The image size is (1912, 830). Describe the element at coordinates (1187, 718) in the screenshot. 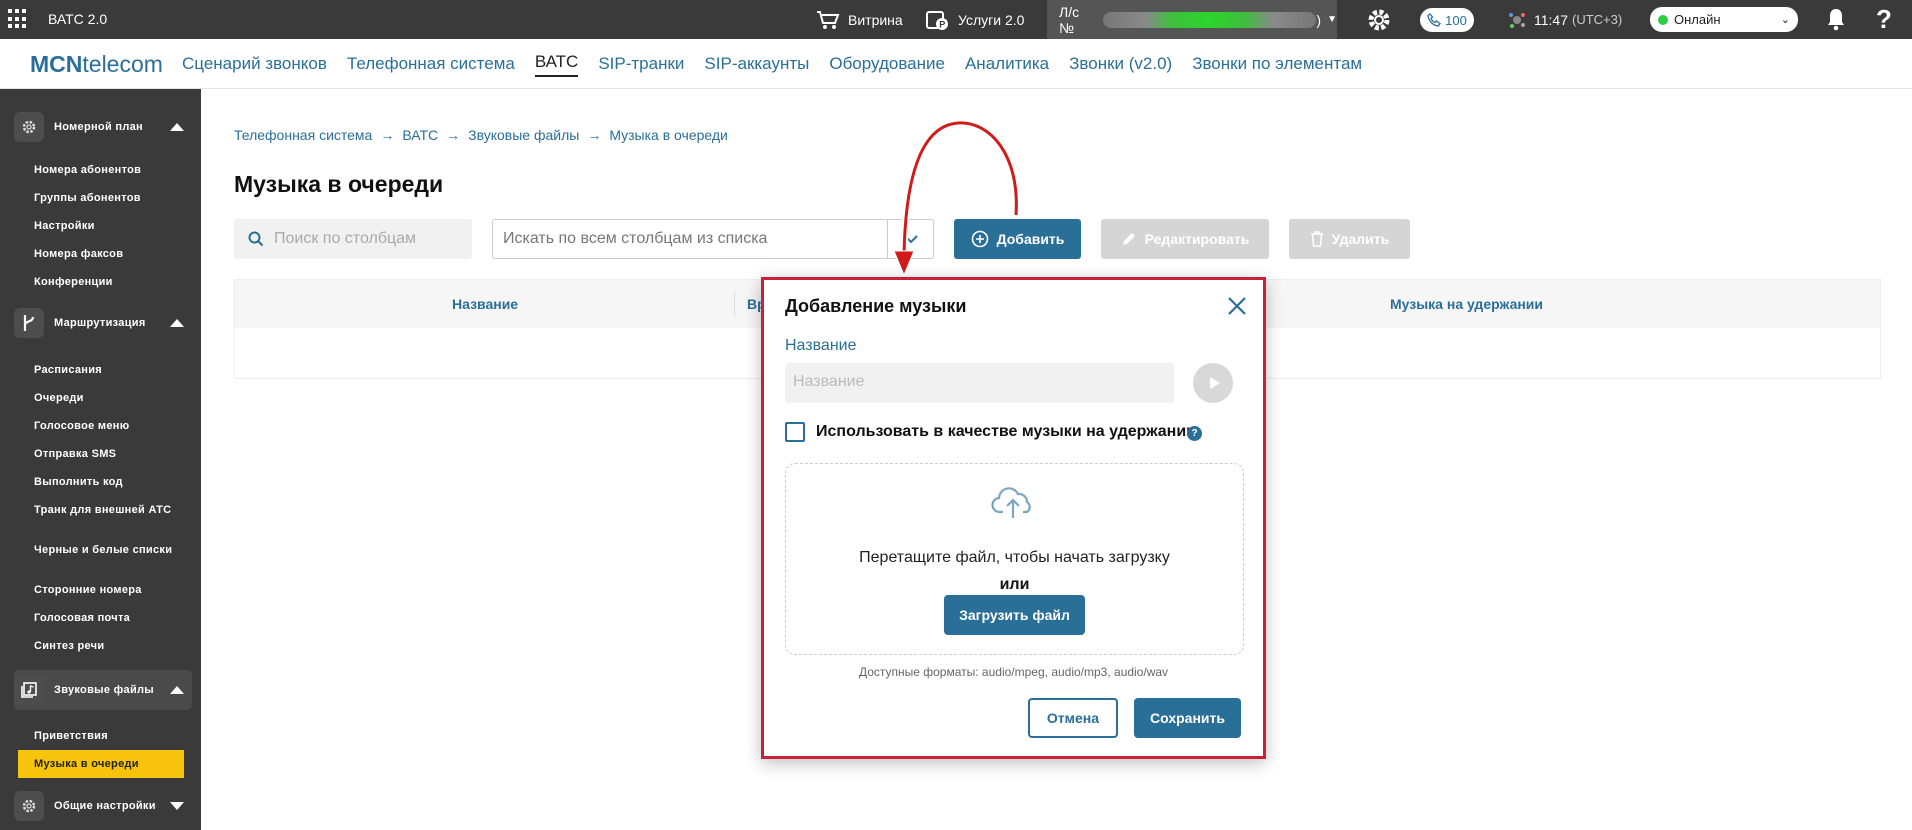

I see `save-button: Сохранить` at that location.